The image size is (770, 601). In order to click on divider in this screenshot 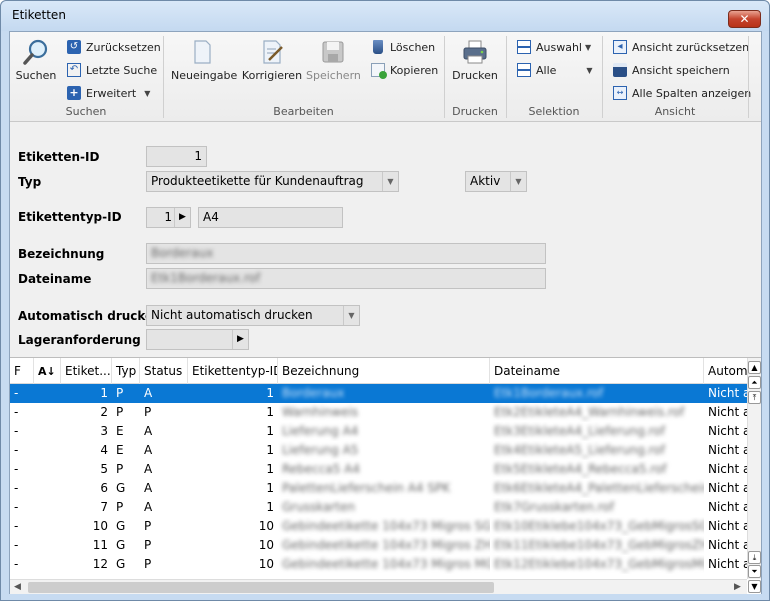, I will do `click(748, 77)`.